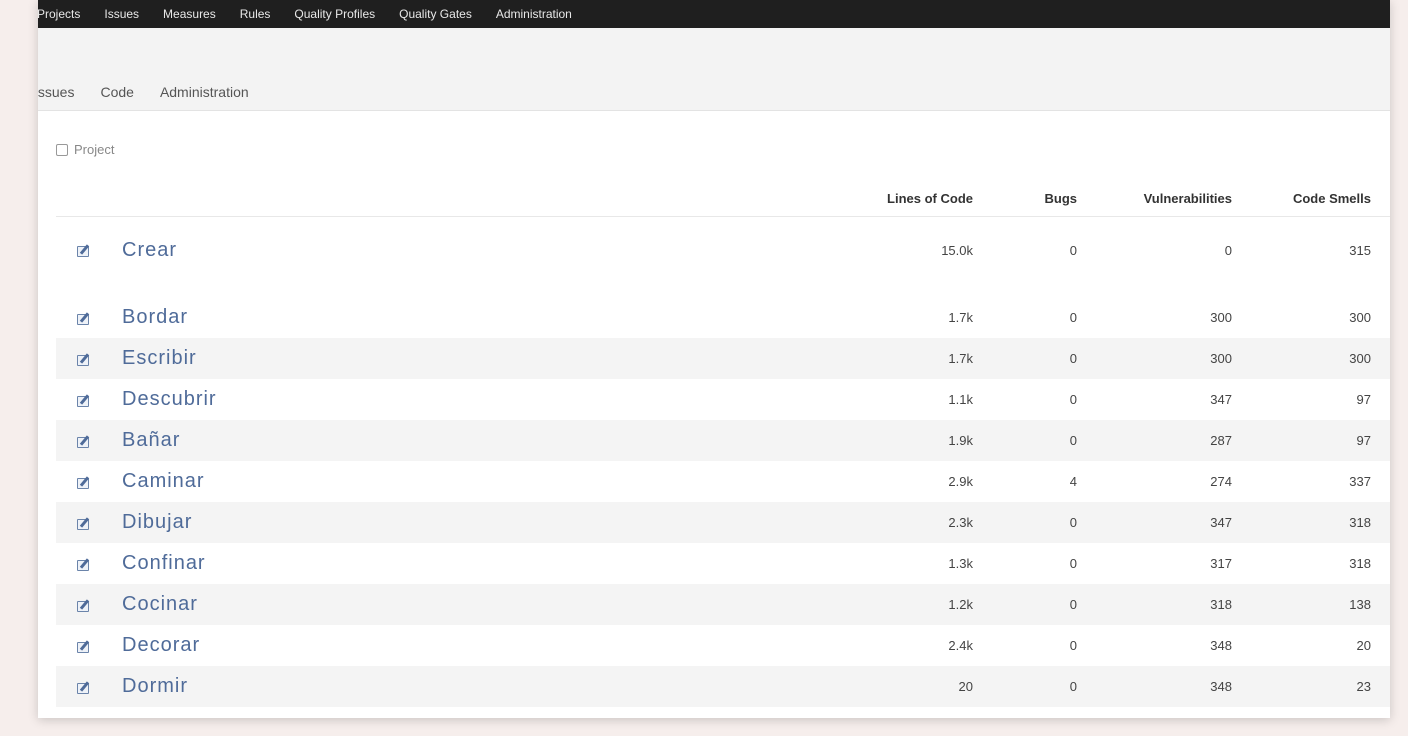  What do you see at coordinates (479, 604) in the screenshot?
I see `project-name: Cocinar` at bounding box center [479, 604].